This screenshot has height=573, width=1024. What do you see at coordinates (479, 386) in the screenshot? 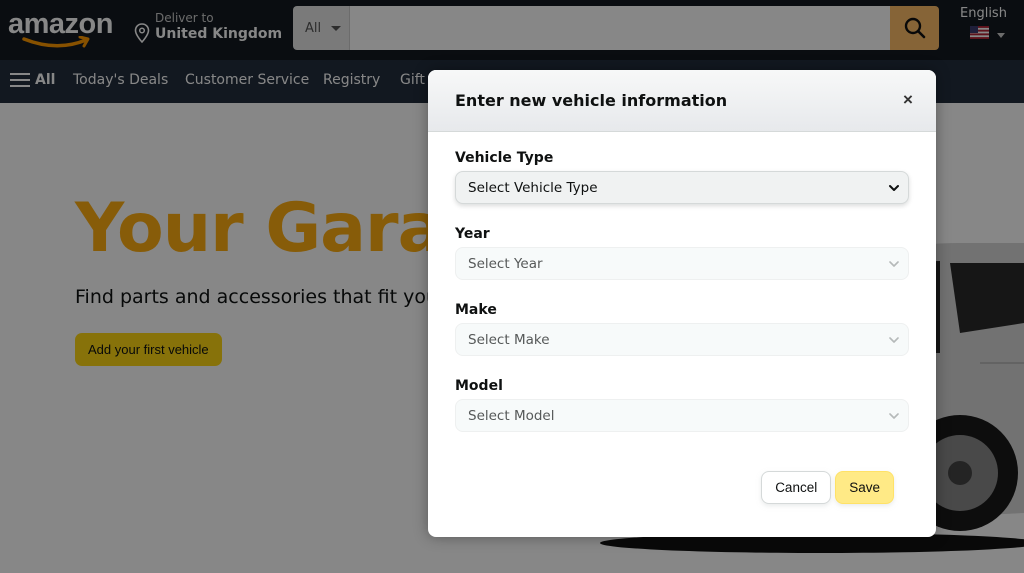
I see `model-label: Model` at bounding box center [479, 386].